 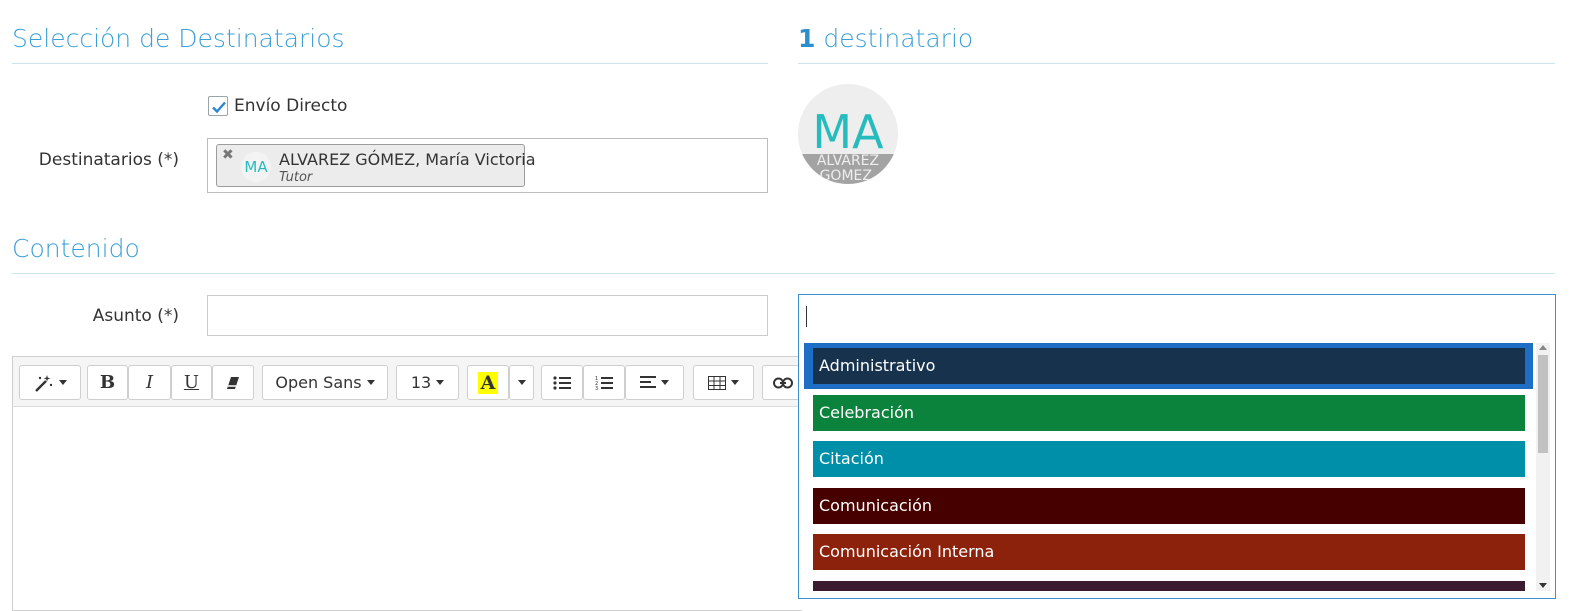 I want to click on content-section-title: Contenido, so click(x=76, y=248).